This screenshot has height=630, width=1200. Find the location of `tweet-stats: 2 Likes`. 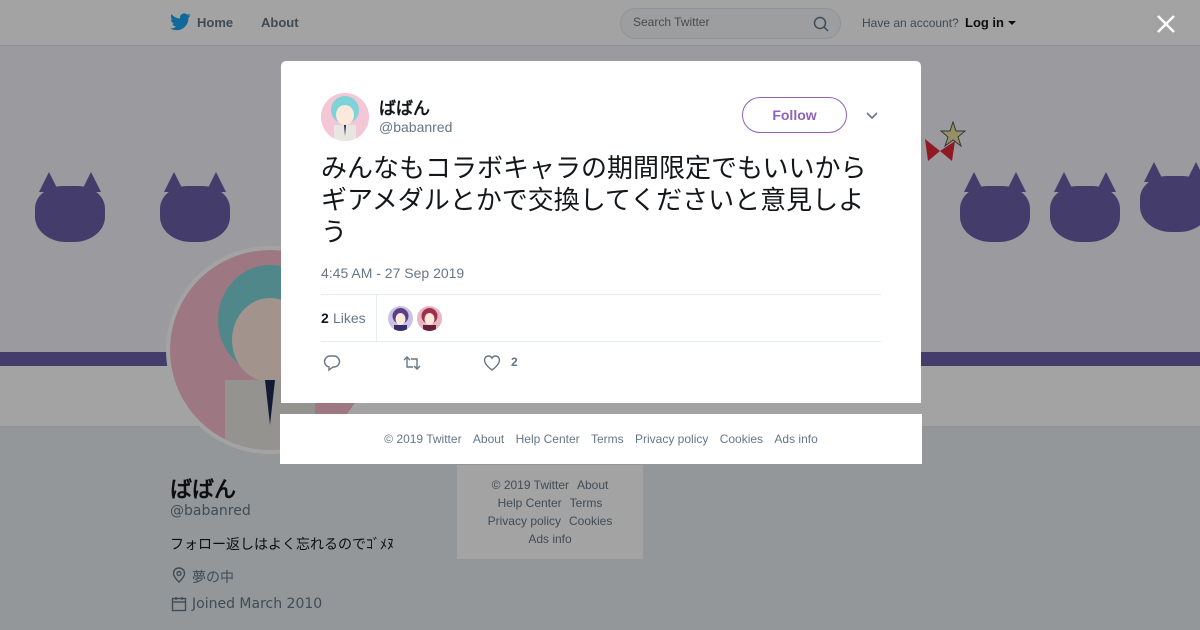

tweet-stats: 2 Likes is located at coordinates (601, 318).